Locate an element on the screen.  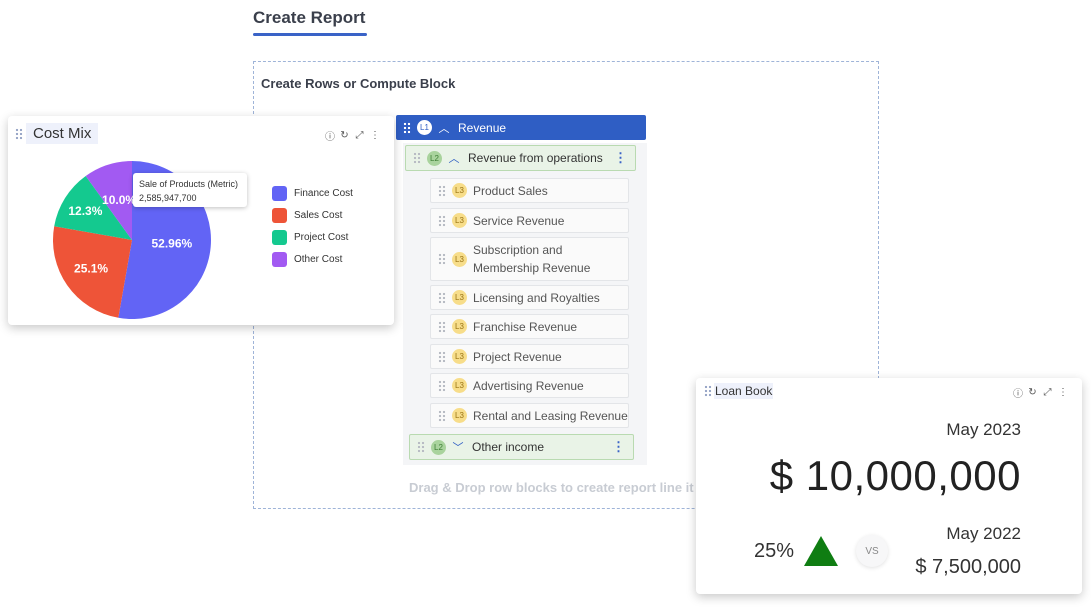
expand-icon: ⤢ is located at coordinates (1047, 392).